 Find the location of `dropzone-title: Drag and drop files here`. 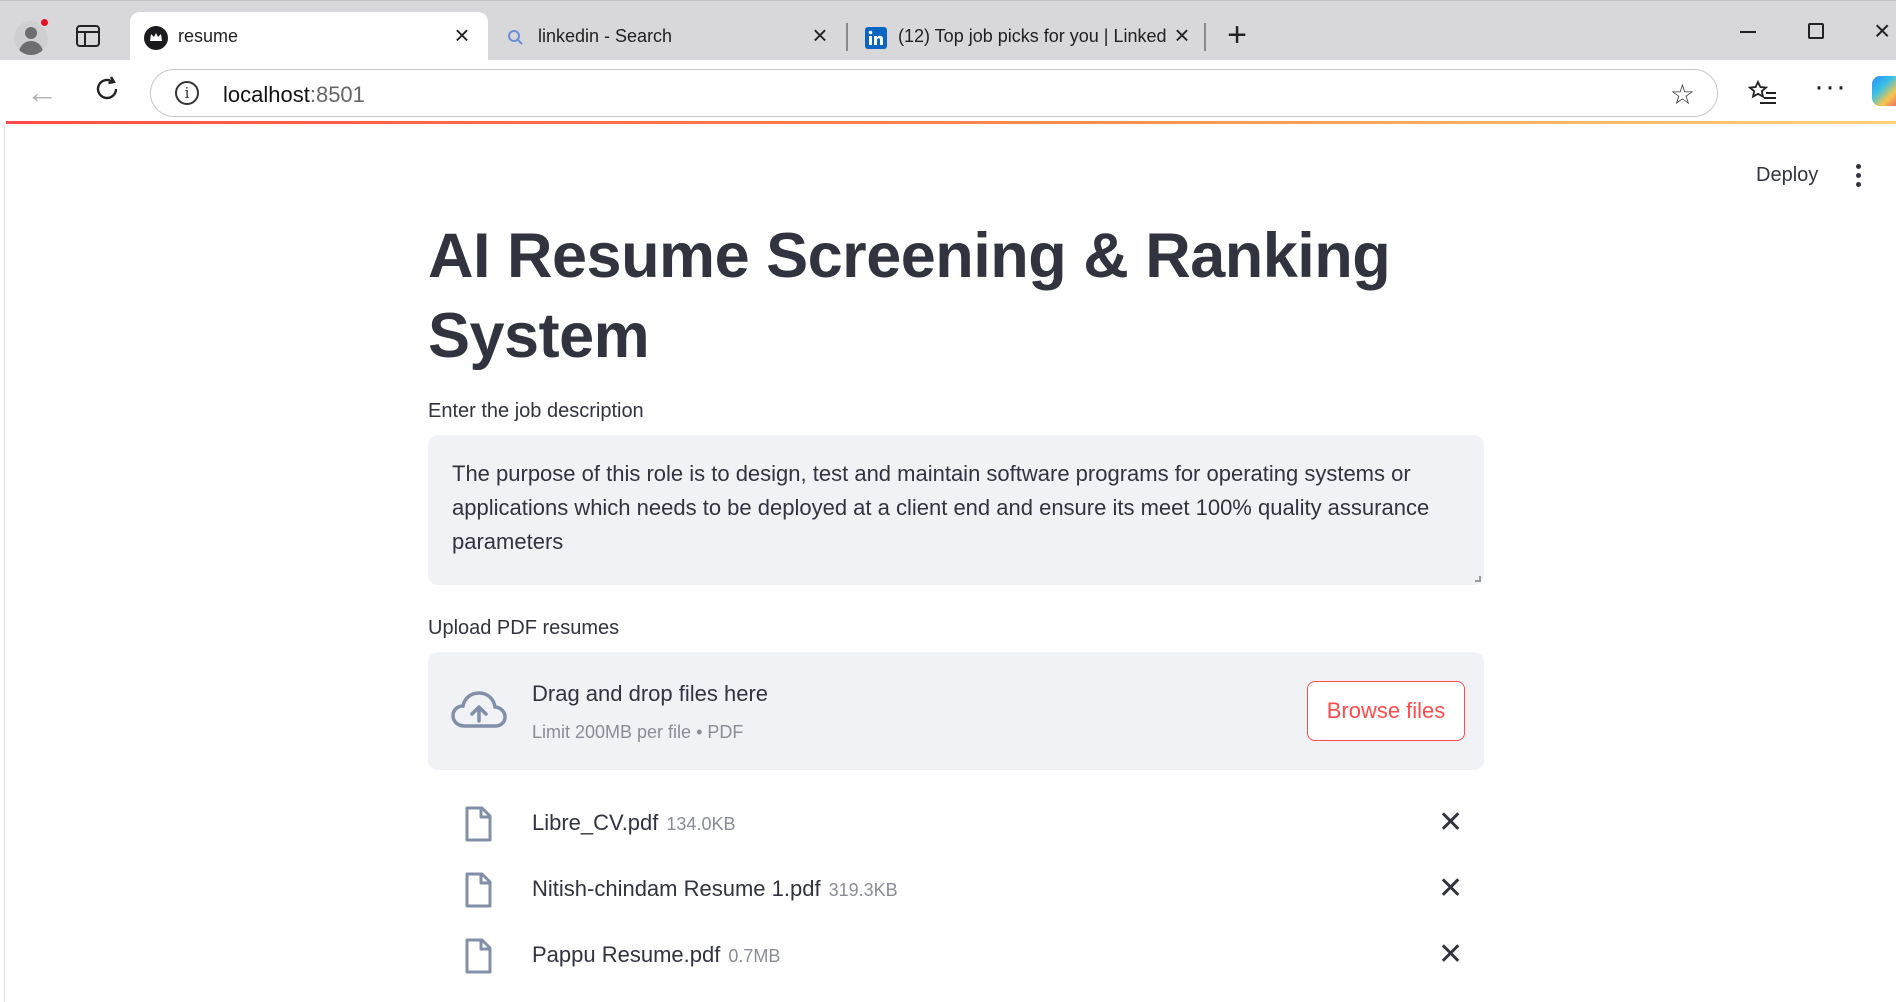

dropzone-title: Drag and drop files here is located at coordinates (650, 693).